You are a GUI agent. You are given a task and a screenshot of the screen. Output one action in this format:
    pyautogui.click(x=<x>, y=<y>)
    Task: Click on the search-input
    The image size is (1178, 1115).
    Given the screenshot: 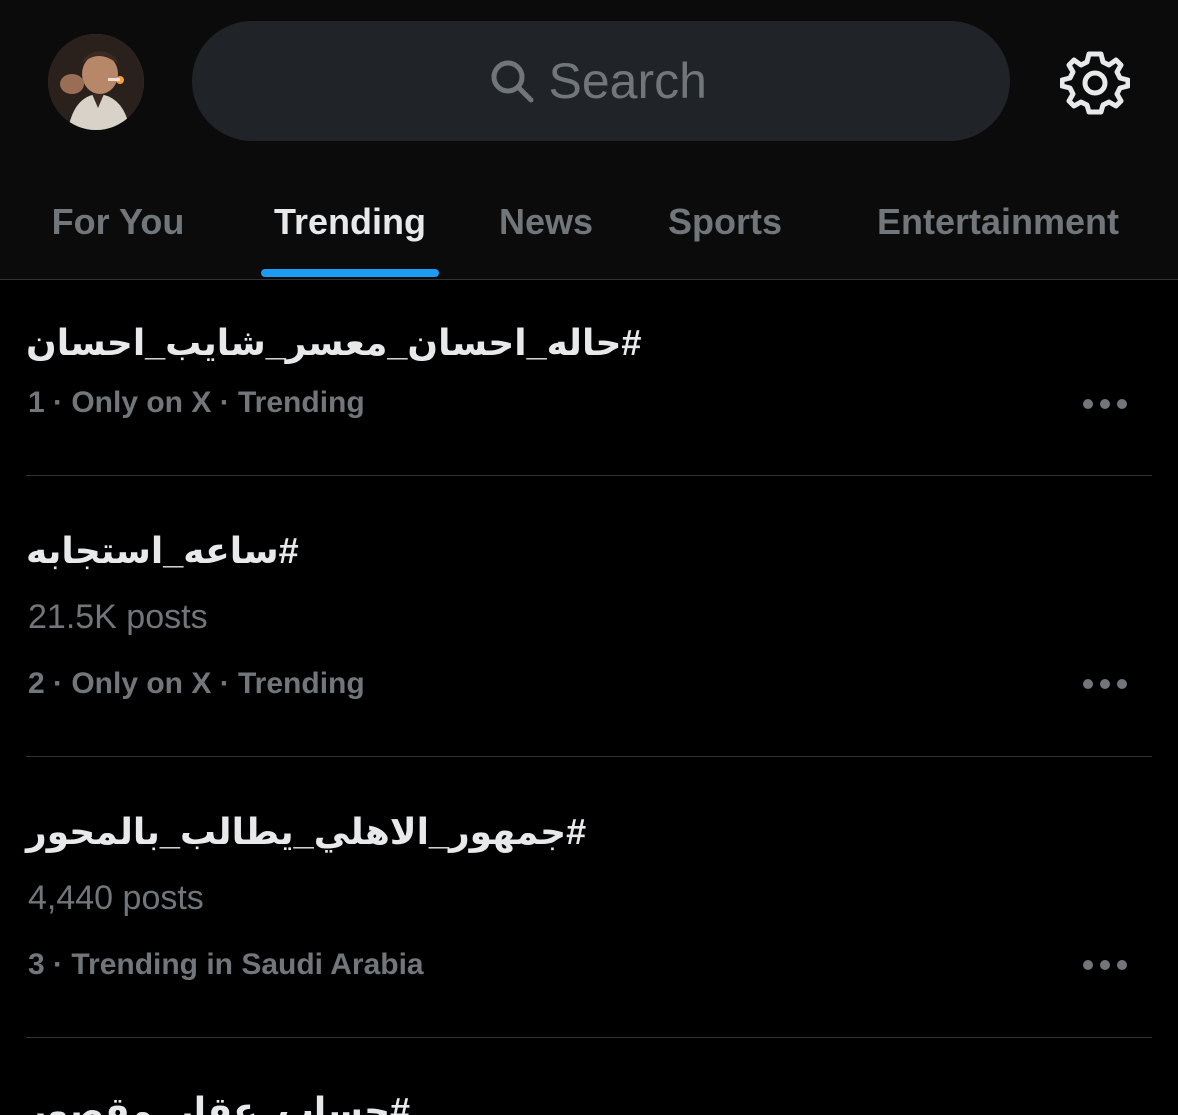 What is the action you would take?
    pyautogui.click(x=631, y=81)
    